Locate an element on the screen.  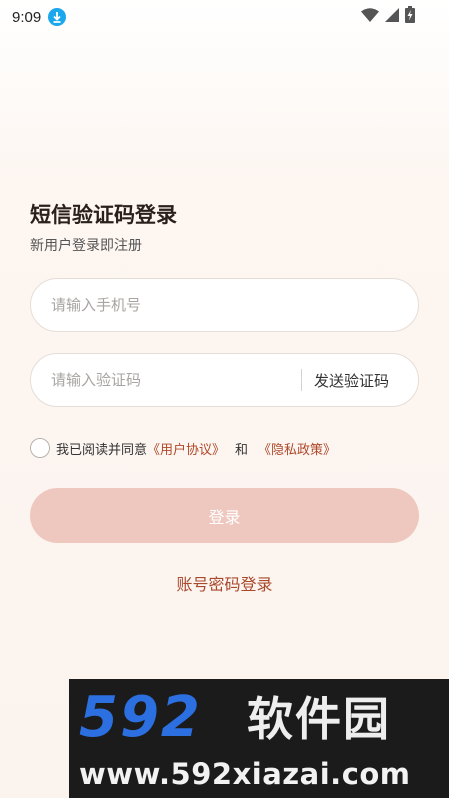
cell-signal-icon is located at coordinates (392, 16).